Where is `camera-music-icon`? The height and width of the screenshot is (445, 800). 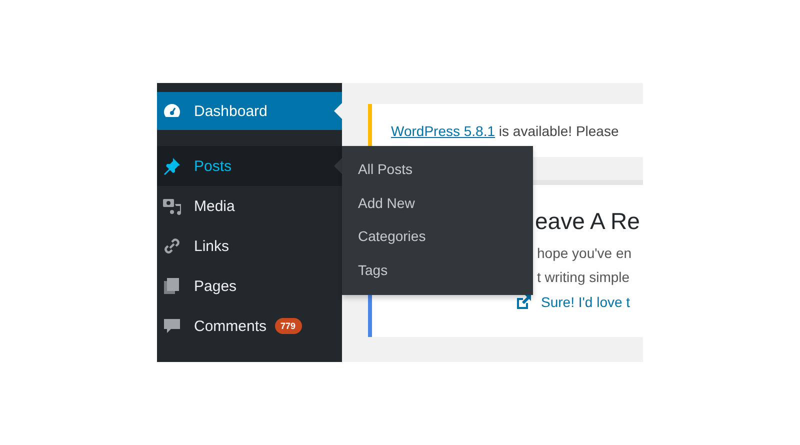
camera-music-icon is located at coordinates (172, 206).